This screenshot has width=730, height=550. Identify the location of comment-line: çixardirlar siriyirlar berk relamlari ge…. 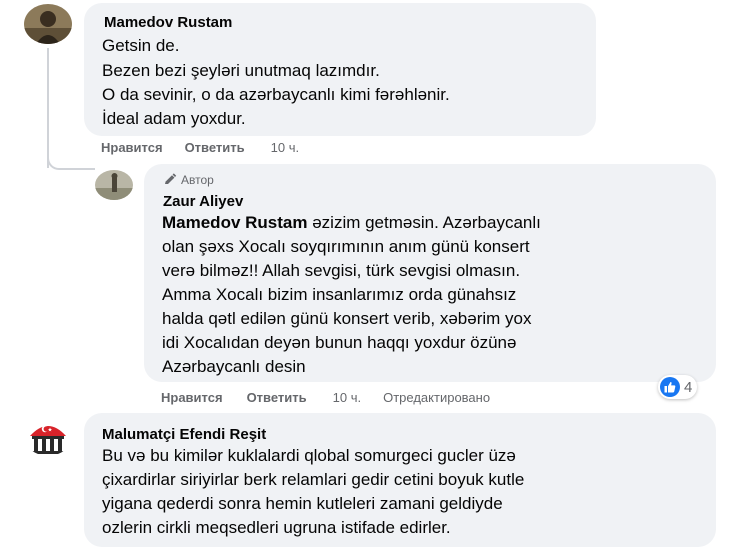
(313, 479).